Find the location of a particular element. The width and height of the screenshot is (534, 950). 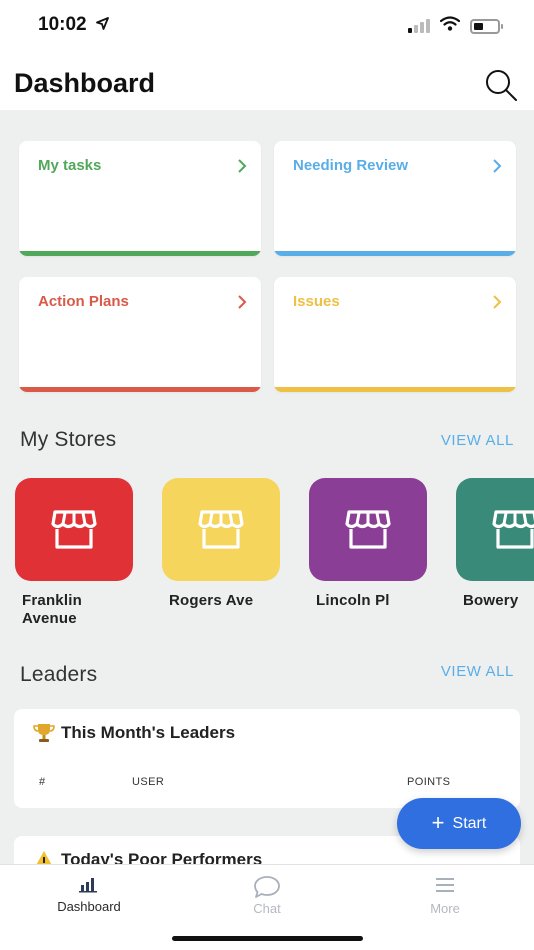

store-name: Lincoln Pl is located at coordinates (353, 600).